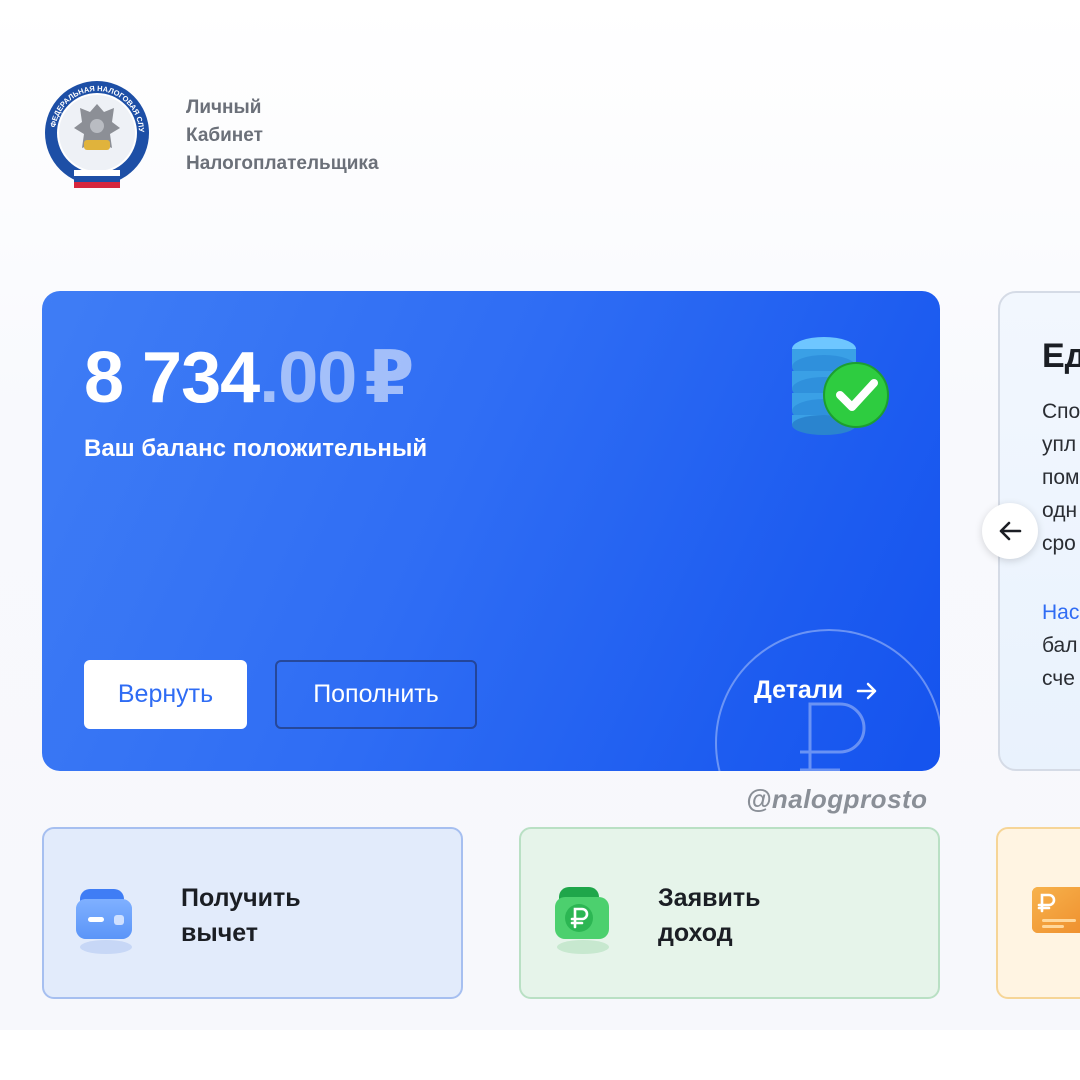 The width and height of the screenshot is (1080, 1080). I want to click on get-deduction-line-1: Получить, so click(241, 898).